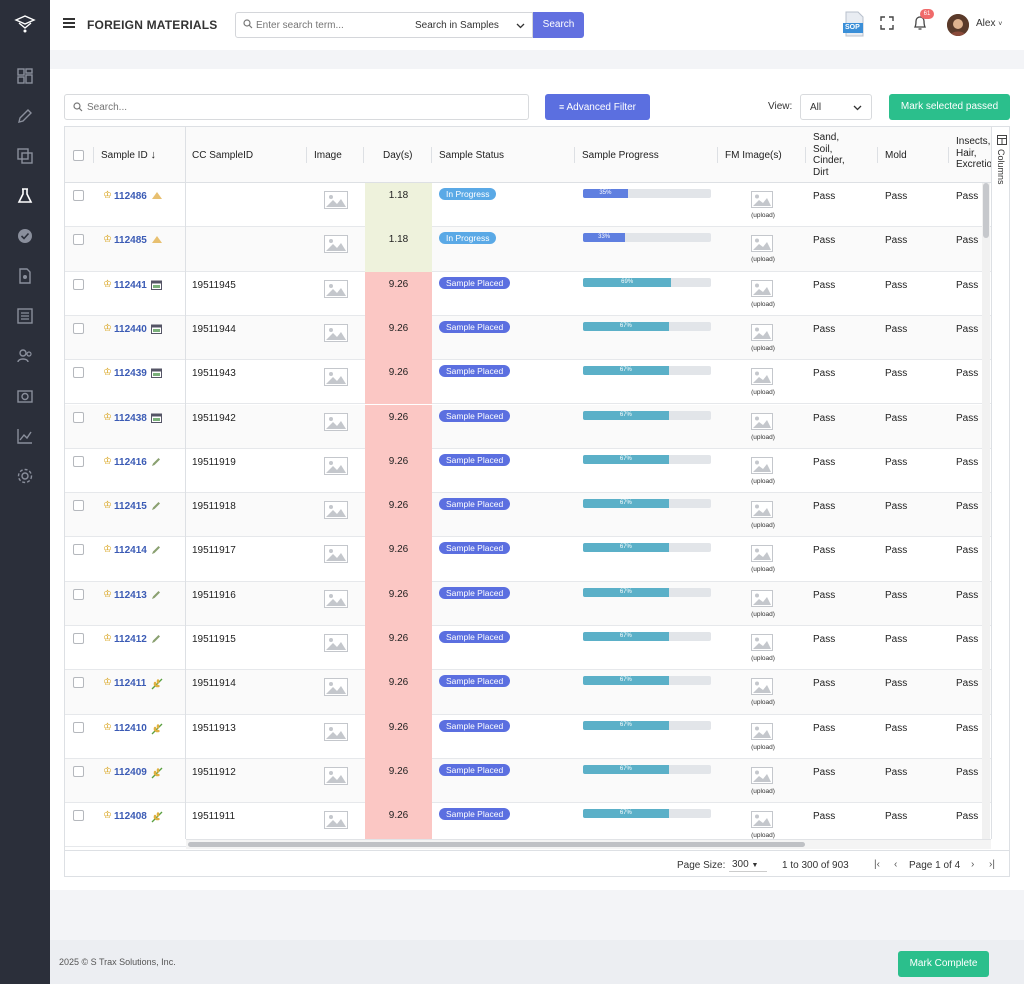  What do you see at coordinates (989, 23) in the screenshot?
I see `user-menu: Alex ˅` at bounding box center [989, 23].